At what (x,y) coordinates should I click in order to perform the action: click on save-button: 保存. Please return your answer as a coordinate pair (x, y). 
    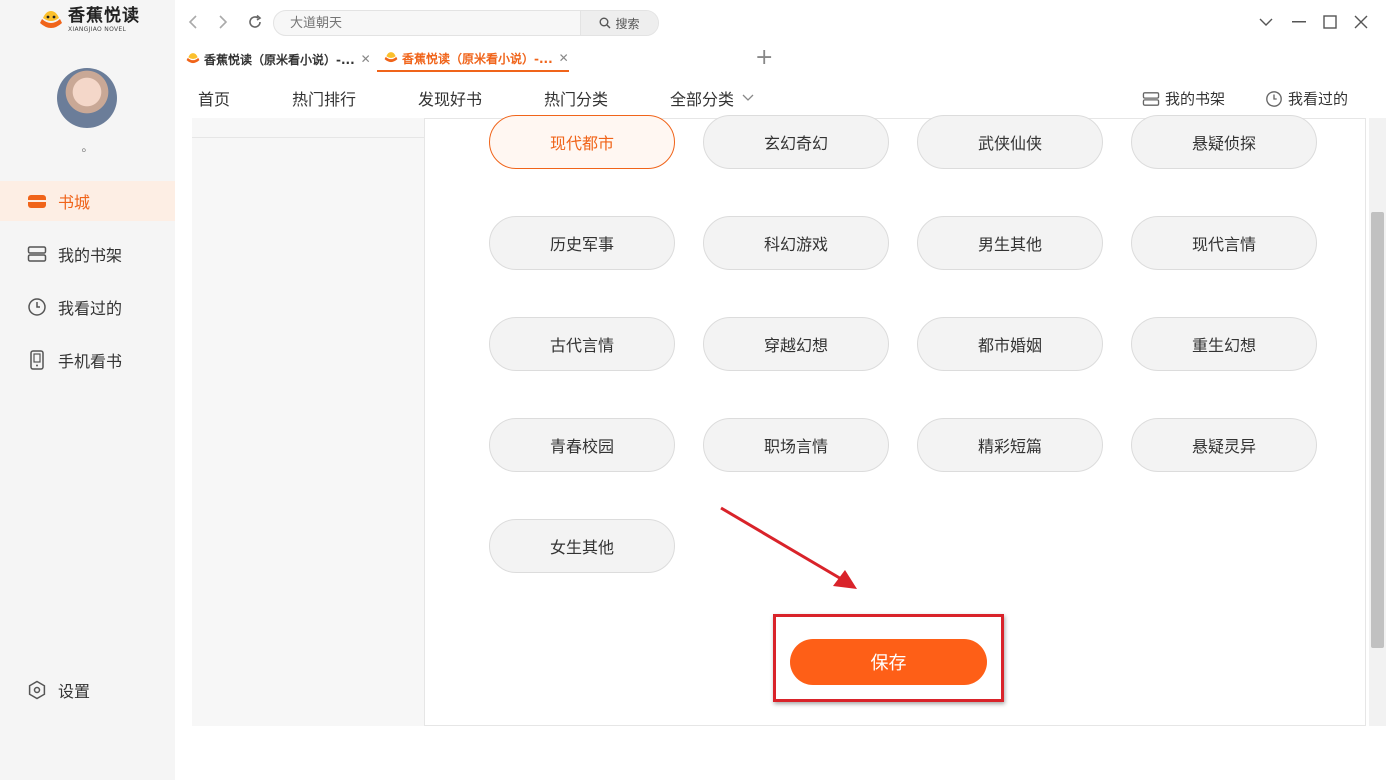
    Looking at the image, I should click on (888, 662).